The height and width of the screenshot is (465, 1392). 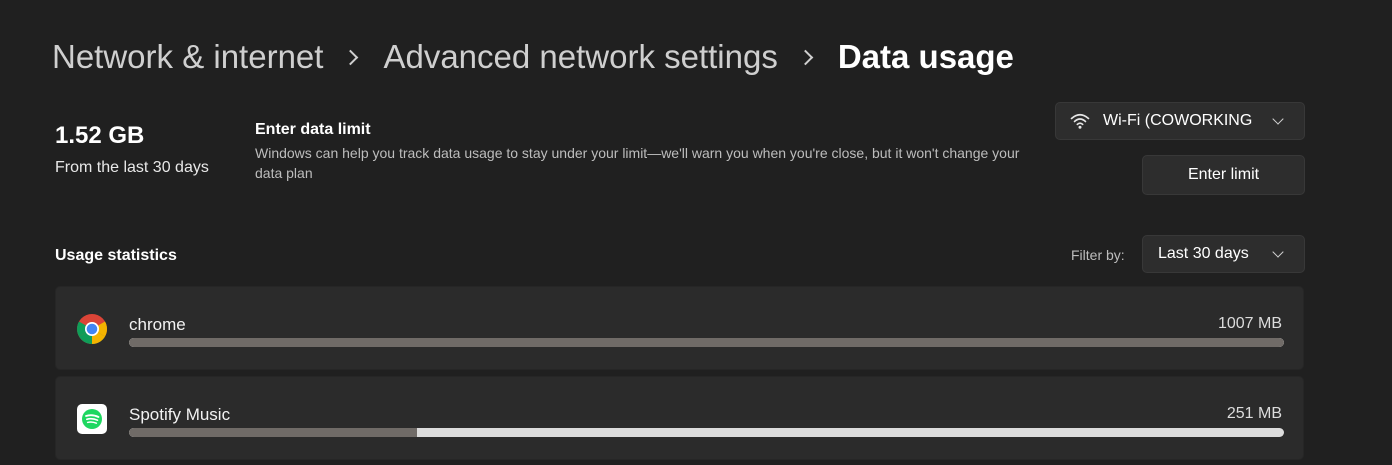 I want to click on data-limit-title: Enter data limit, so click(x=313, y=129).